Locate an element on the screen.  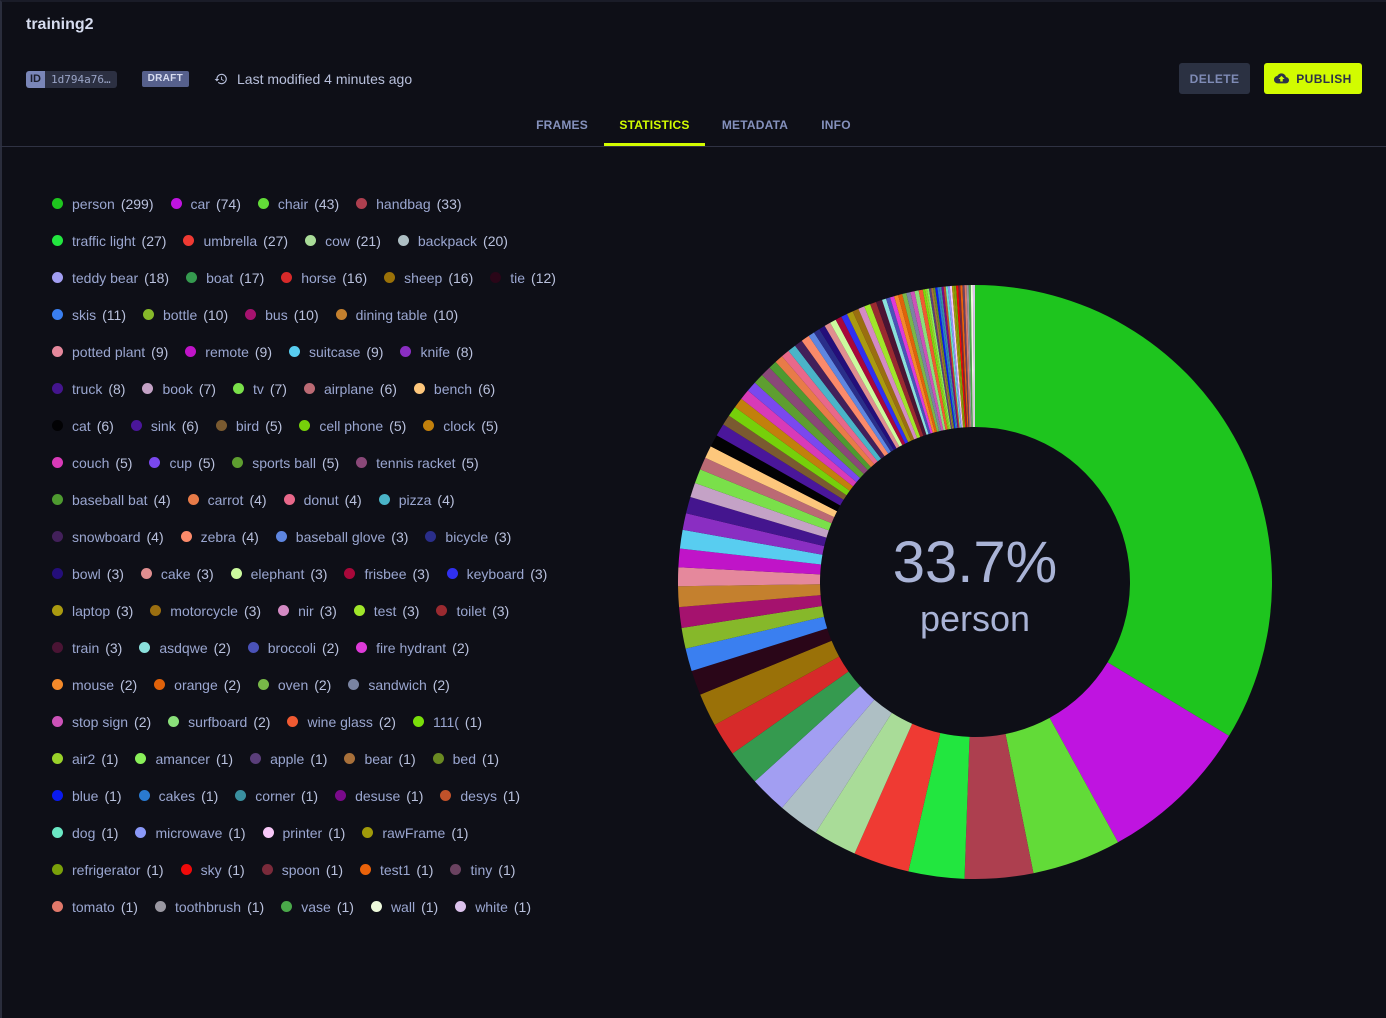
legend-item: laptop (3) is located at coordinates (92, 611).